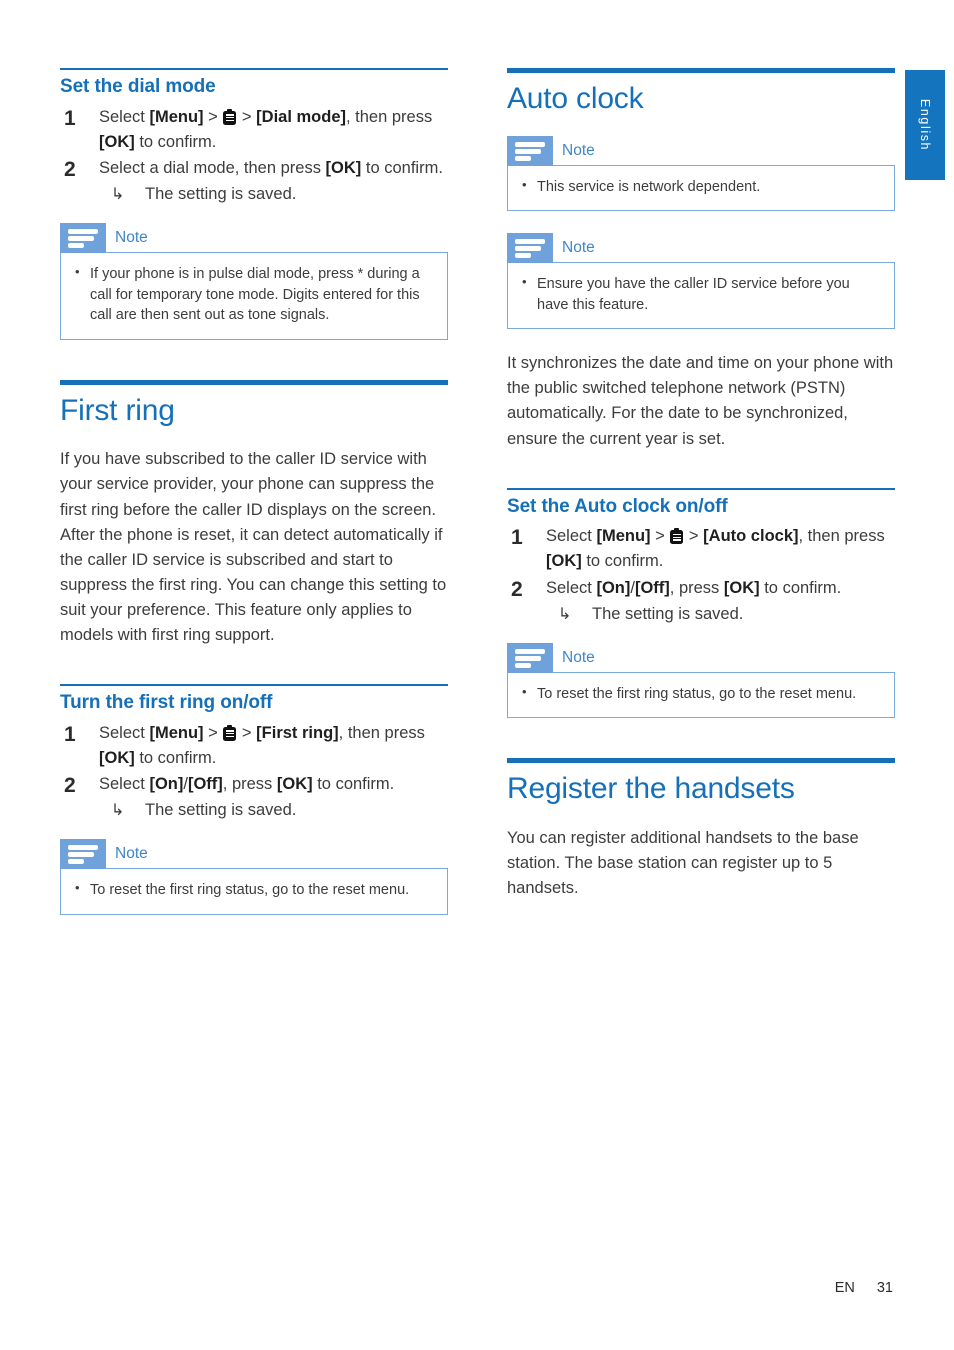 The width and height of the screenshot is (954, 1350). Describe the element at coordinates (884, 1288) in the screenshot. I see `footer-page-number: 31` at that location.